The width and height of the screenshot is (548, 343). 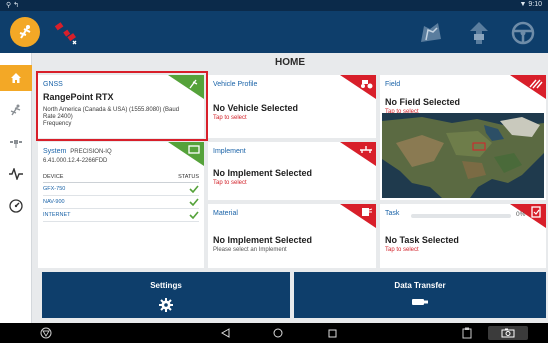 I want to click on android-nav-bar, so click(x=274, y=333).